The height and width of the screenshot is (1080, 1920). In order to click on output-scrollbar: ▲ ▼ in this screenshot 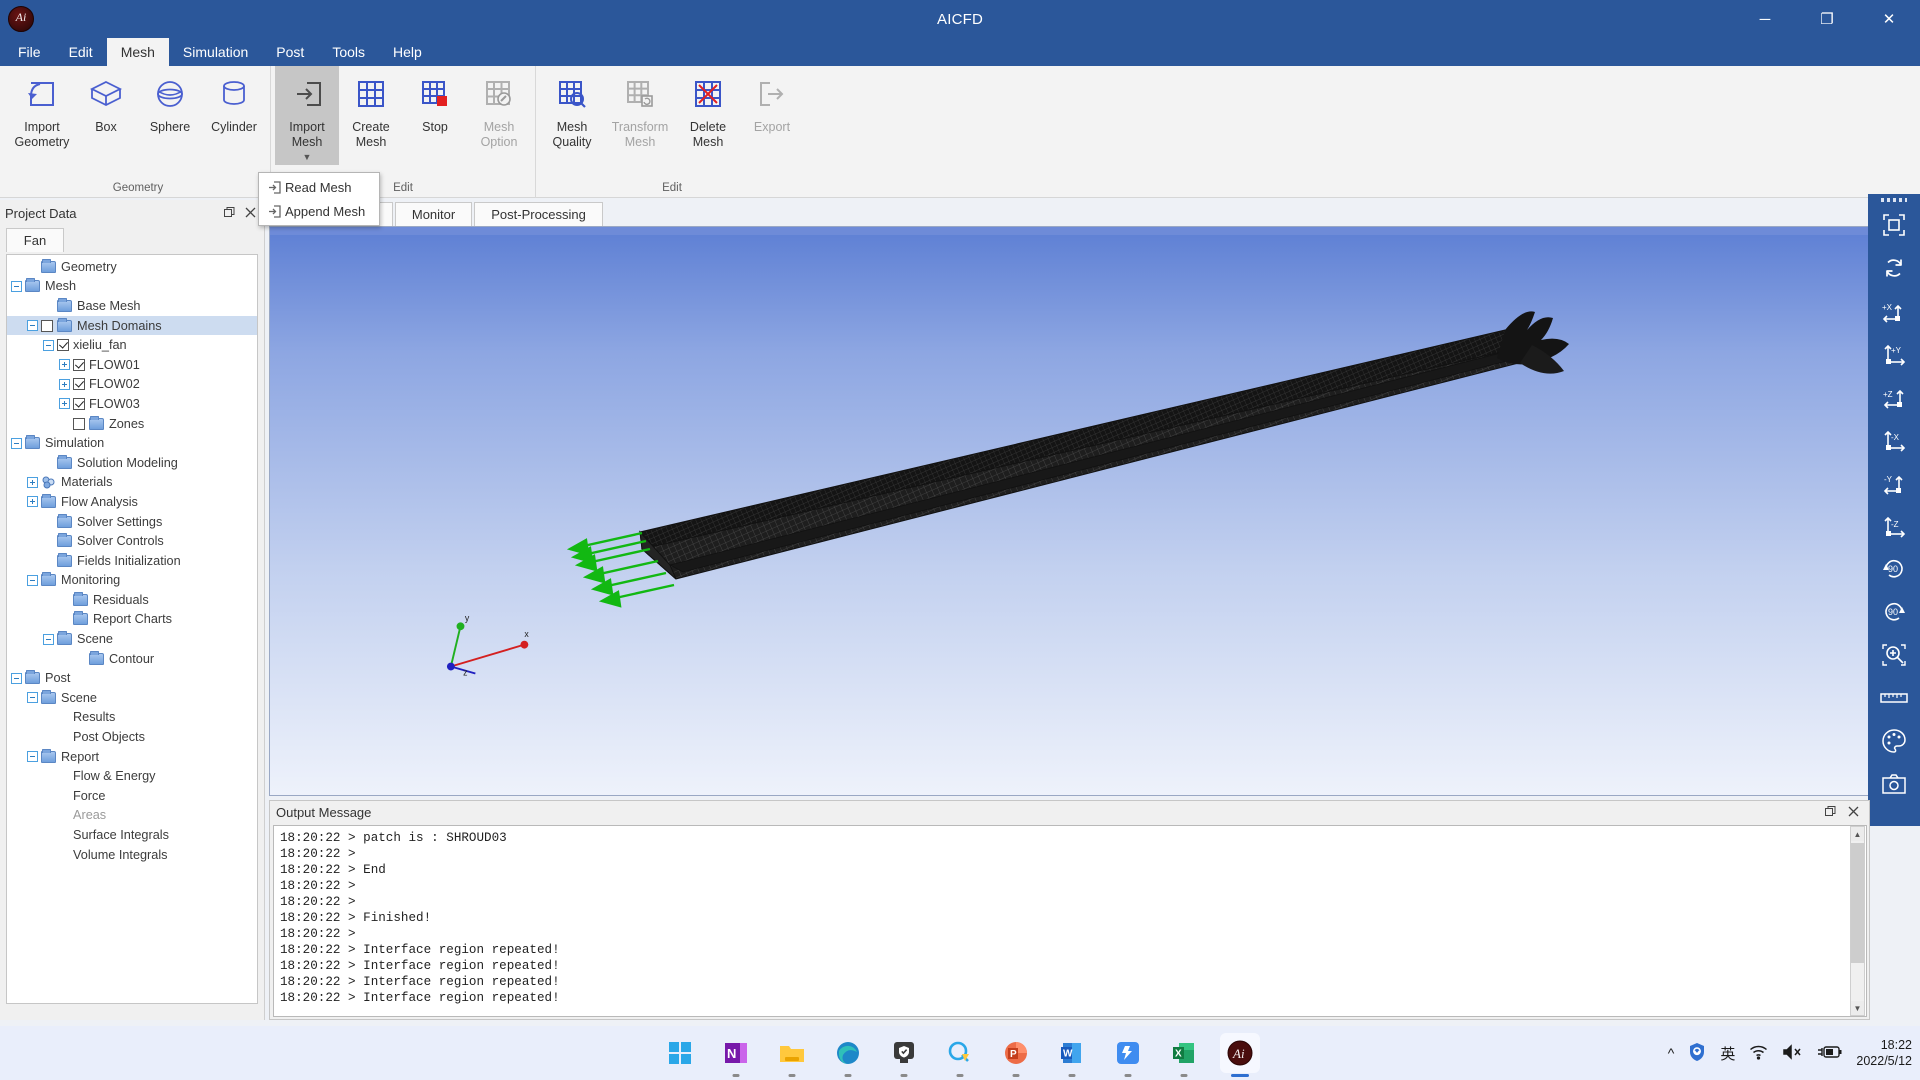, I will do `click(1857, 921)`.